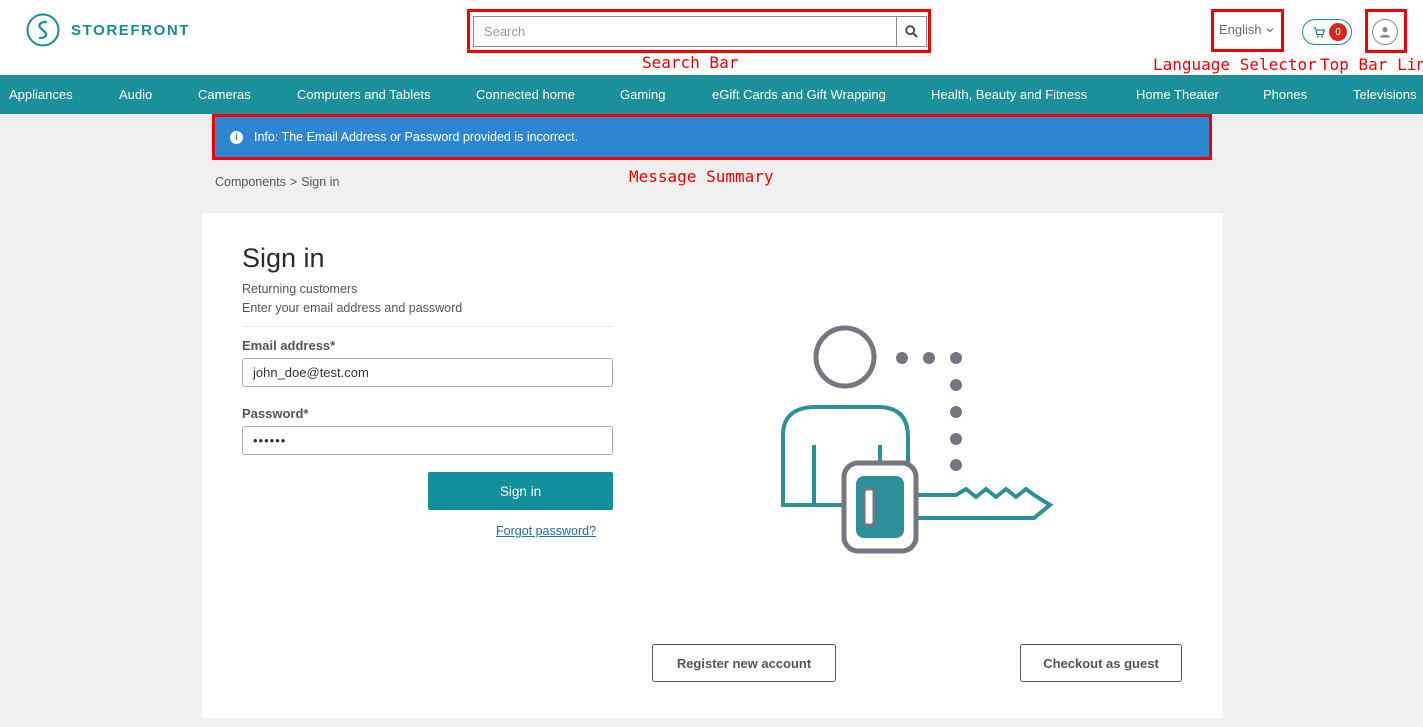 This screenshot has width=1423, height=727. Describe the element at coordinates (427, 372) in the screenshot. I see `email-field: john_doe@test.com` at that location.